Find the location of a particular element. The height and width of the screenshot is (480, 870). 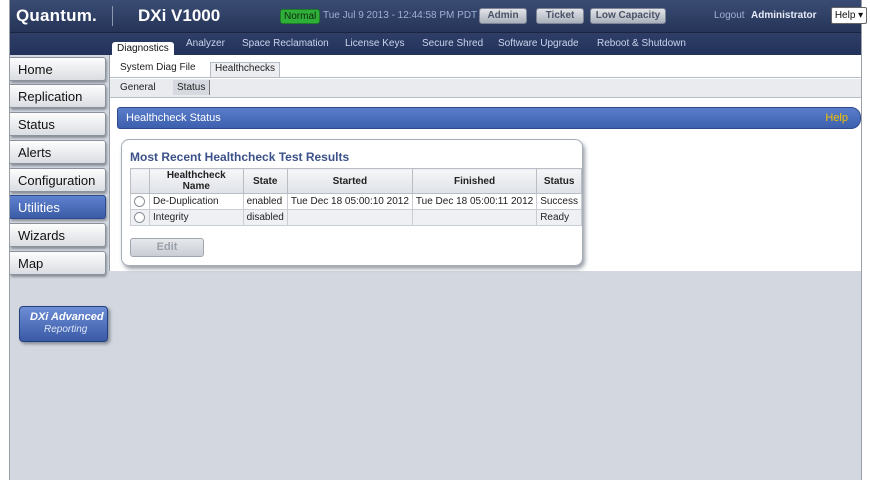

dxi-reporting-subtitle: Reporting is located at coordinates (66, 329).